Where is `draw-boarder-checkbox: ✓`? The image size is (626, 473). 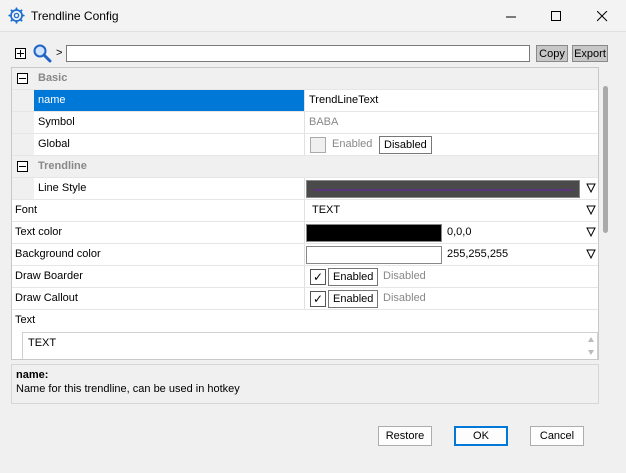 draw-boarder-checkbox: ✓ is located at coordinates (318, 277).